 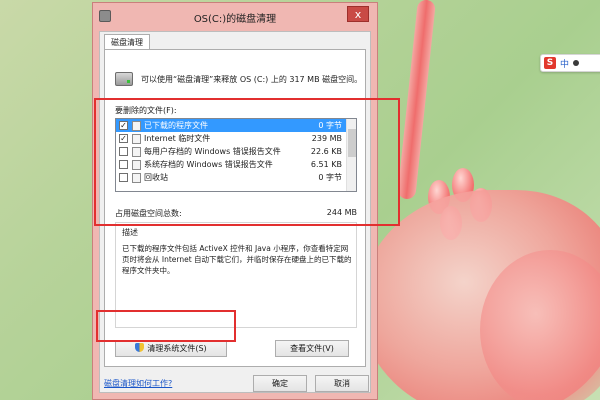 I want to click on summary-row: 可以使用“磁盘清理”来释放 OS (C:) 上的 317 MB 磁盘空间。, so click(x=238, y=79).